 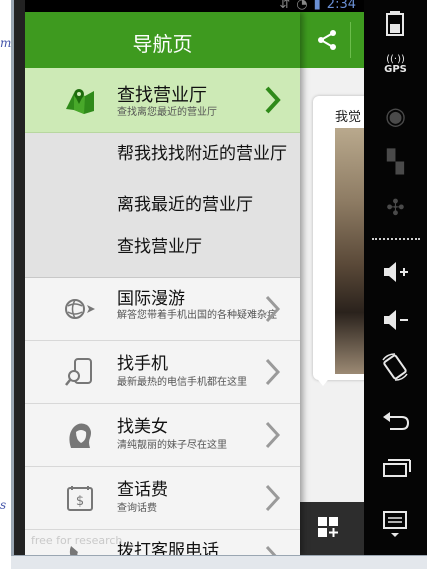 I want to click on nav-item-title: 拨打客服电话, so click(x=168, y=548).